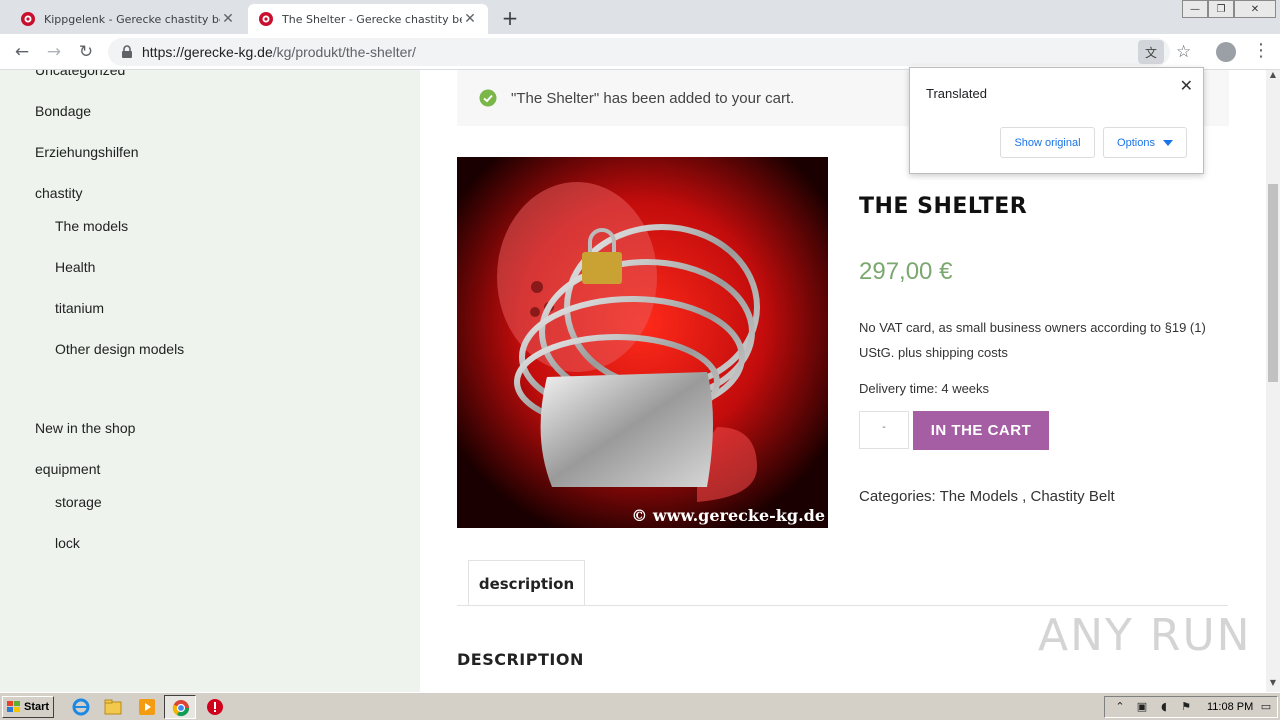 This screenshot has height=720, width=1280. Describe the element at coordinates (1186, 85) in the screenshot. I see `close-icon: ✕` at that location.